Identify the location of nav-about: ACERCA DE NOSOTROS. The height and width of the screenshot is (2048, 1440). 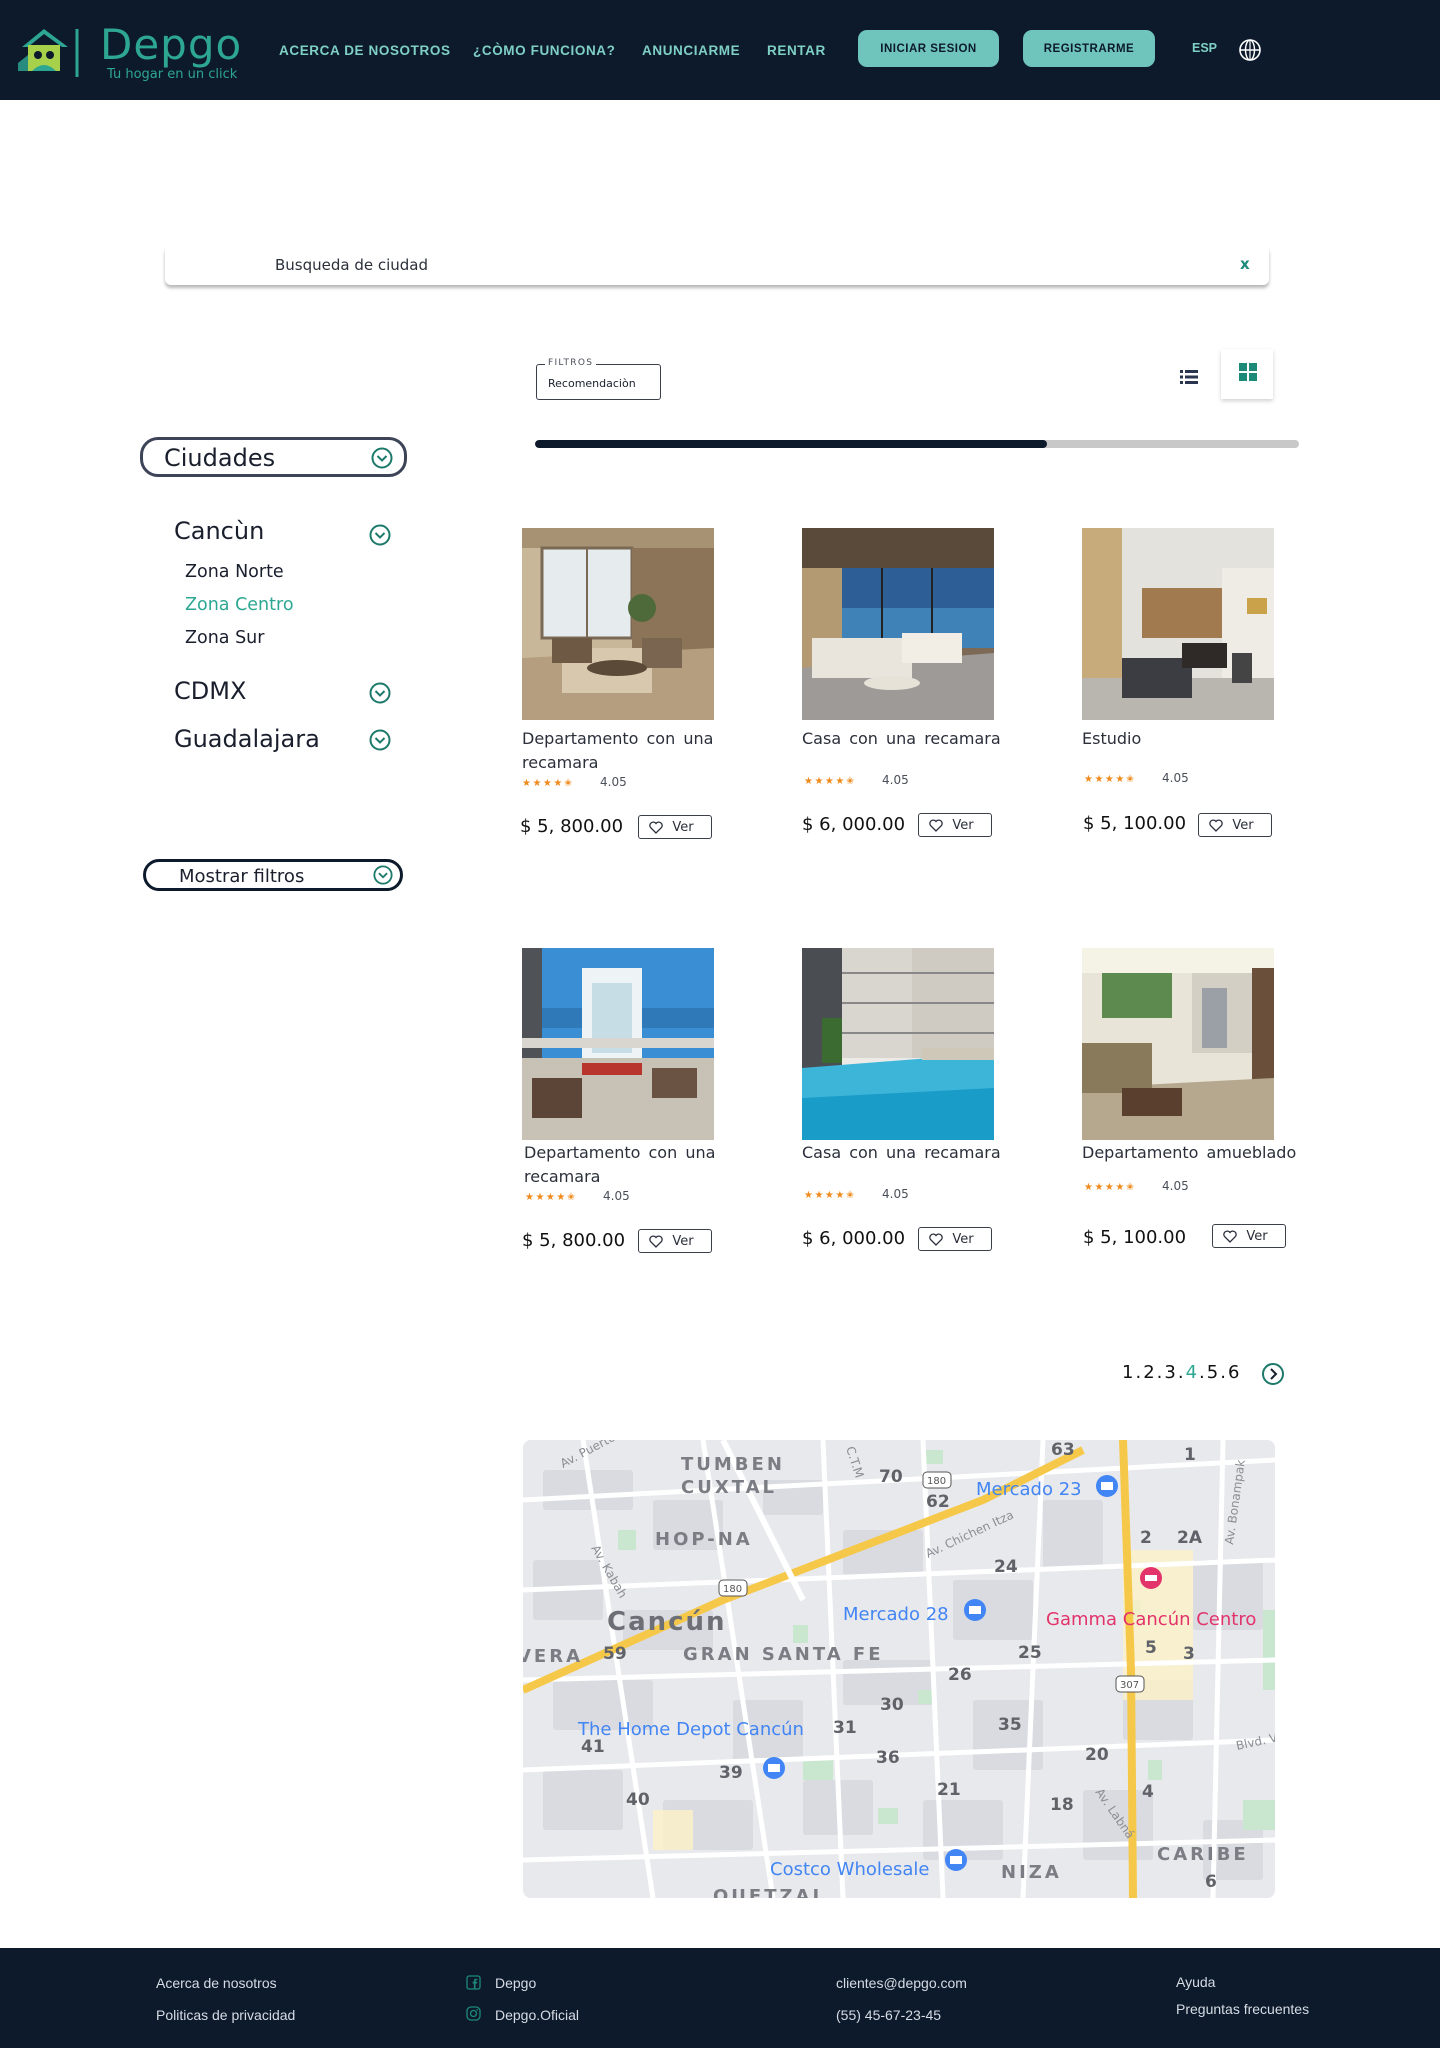
(365, 50).